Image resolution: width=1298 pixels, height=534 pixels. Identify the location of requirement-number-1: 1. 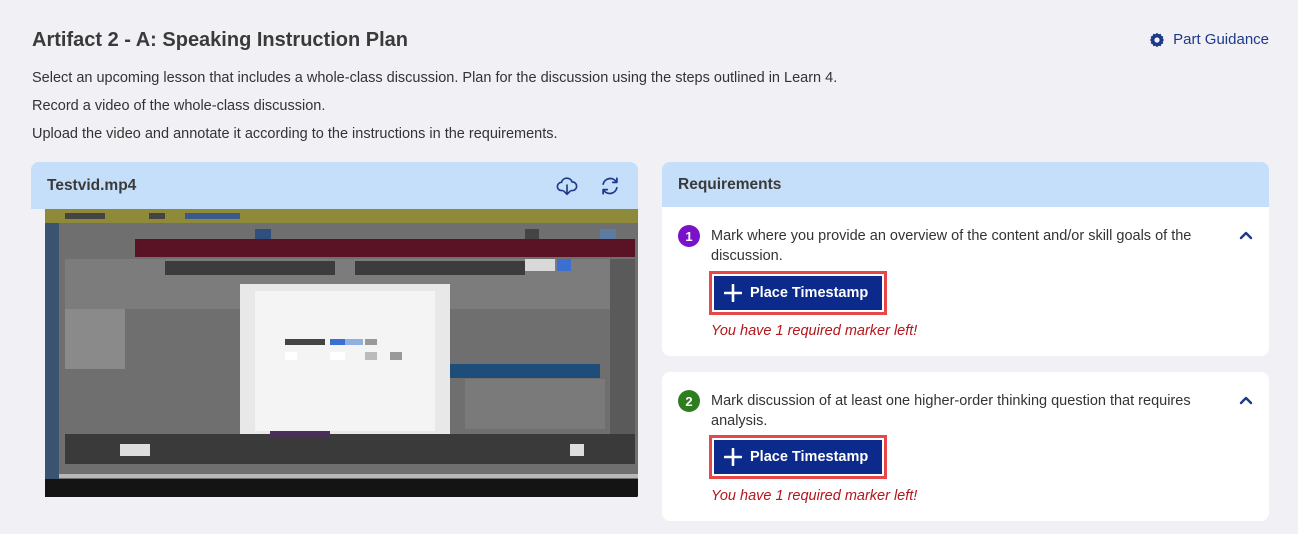
(689, 236).